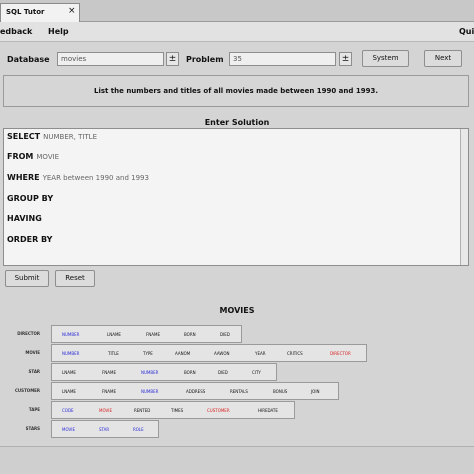  What do you see at coordinates (466, 31) in the screenshot?
I see `menu-quit: Qui` at bounding box center [466, 31].